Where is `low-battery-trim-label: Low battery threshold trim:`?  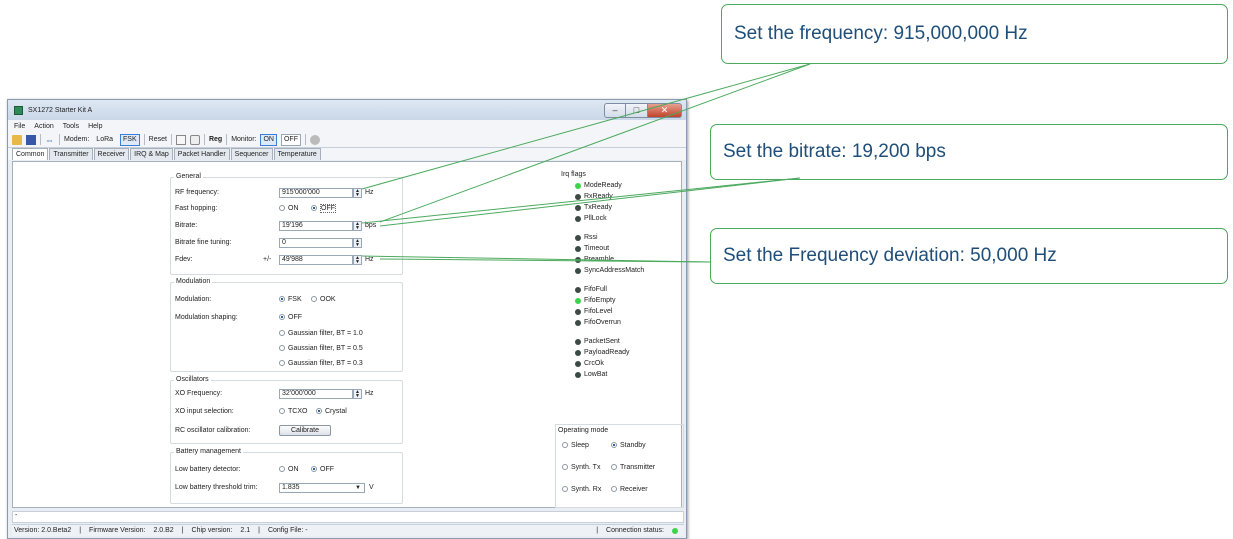 low-battery-trim-label: Low battery threshold trim: is located at coordinates (216, 487).